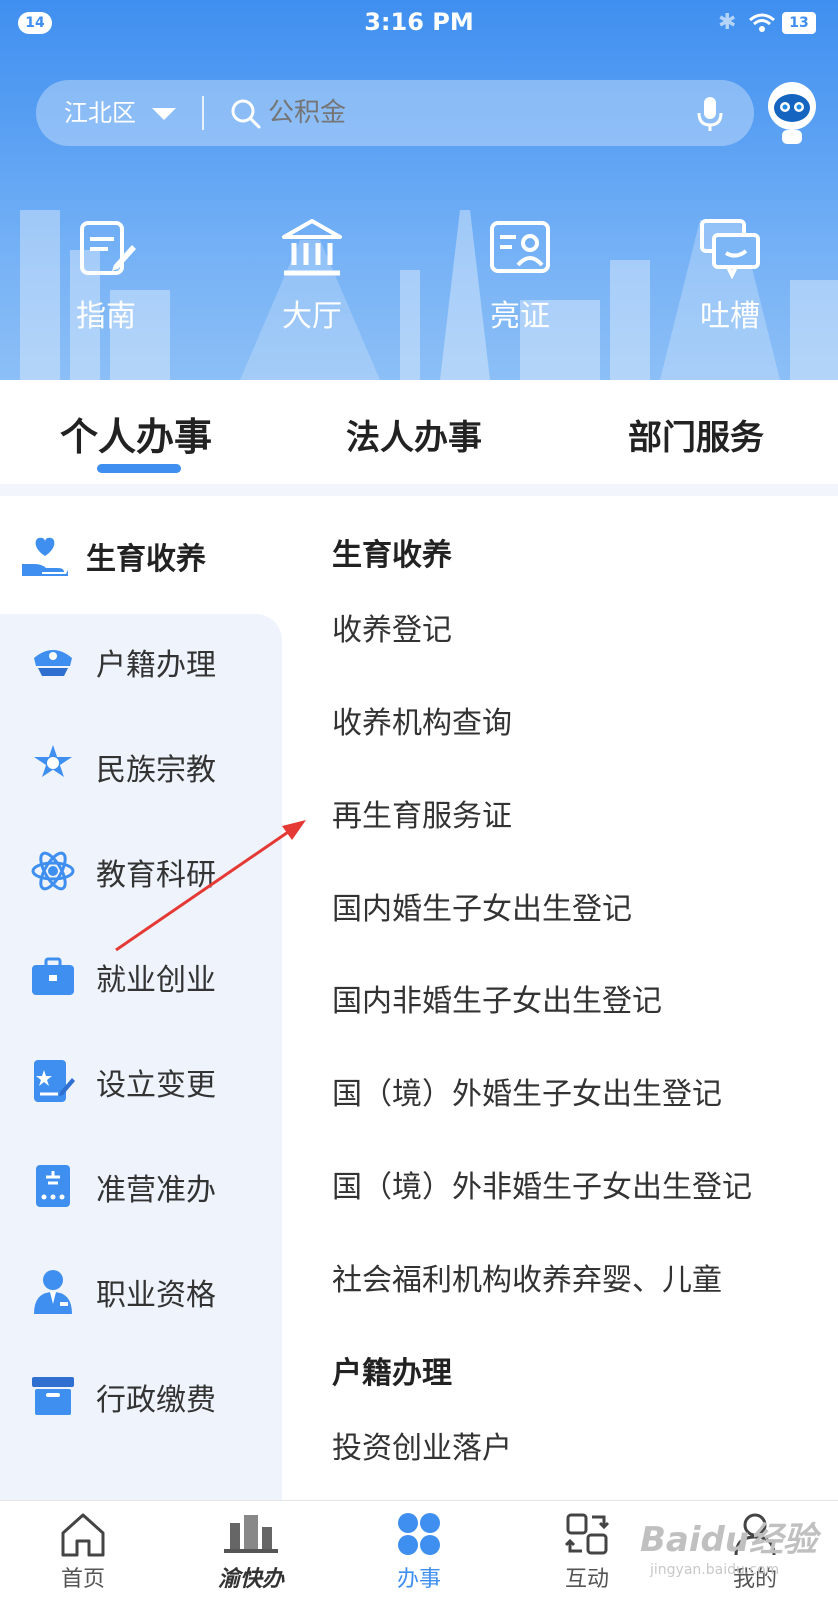 The image size is (838, 1600). I want to click on sidebar-item-label: 就业创业, so click(156, 980).